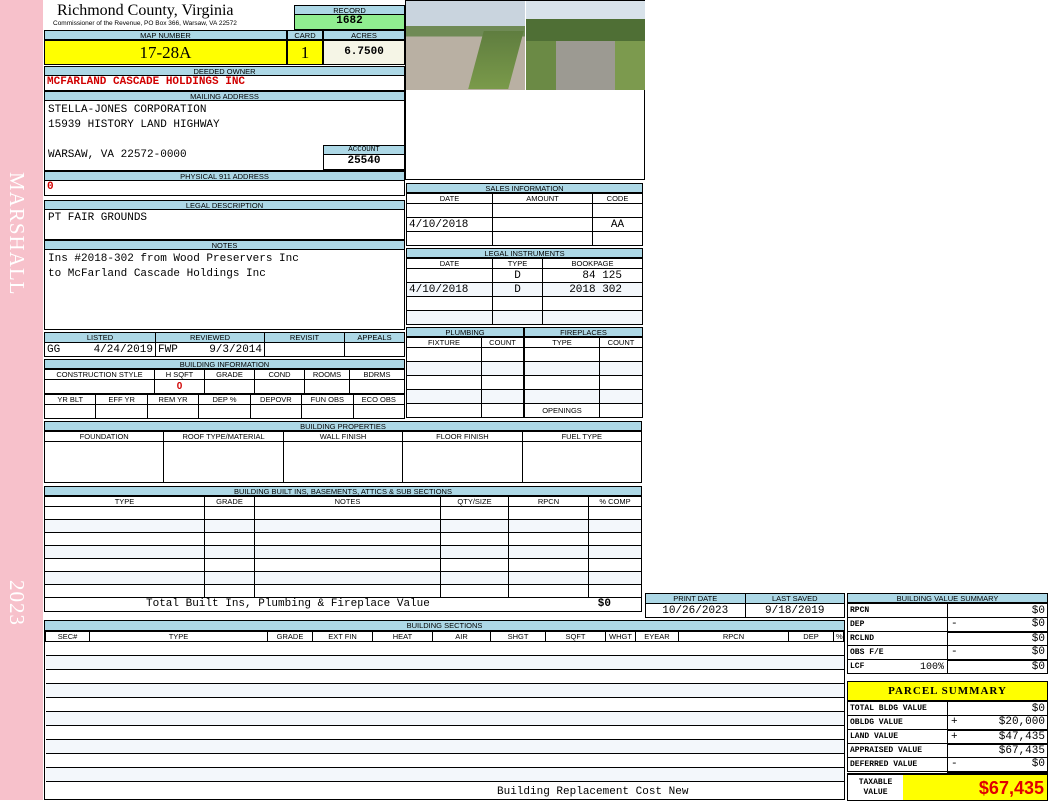  What do you see at coordinates (954, 652) in the screenshot?
I see `operator: -` at bounding box center [954, 652].